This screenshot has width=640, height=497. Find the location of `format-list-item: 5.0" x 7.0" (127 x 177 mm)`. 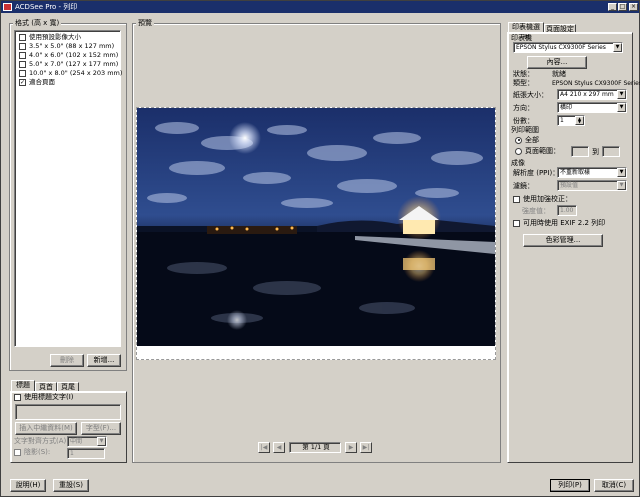

format-list-item: 5.0" x 7.0" (127 x 177 mm) is located at coordinates (69, 64).